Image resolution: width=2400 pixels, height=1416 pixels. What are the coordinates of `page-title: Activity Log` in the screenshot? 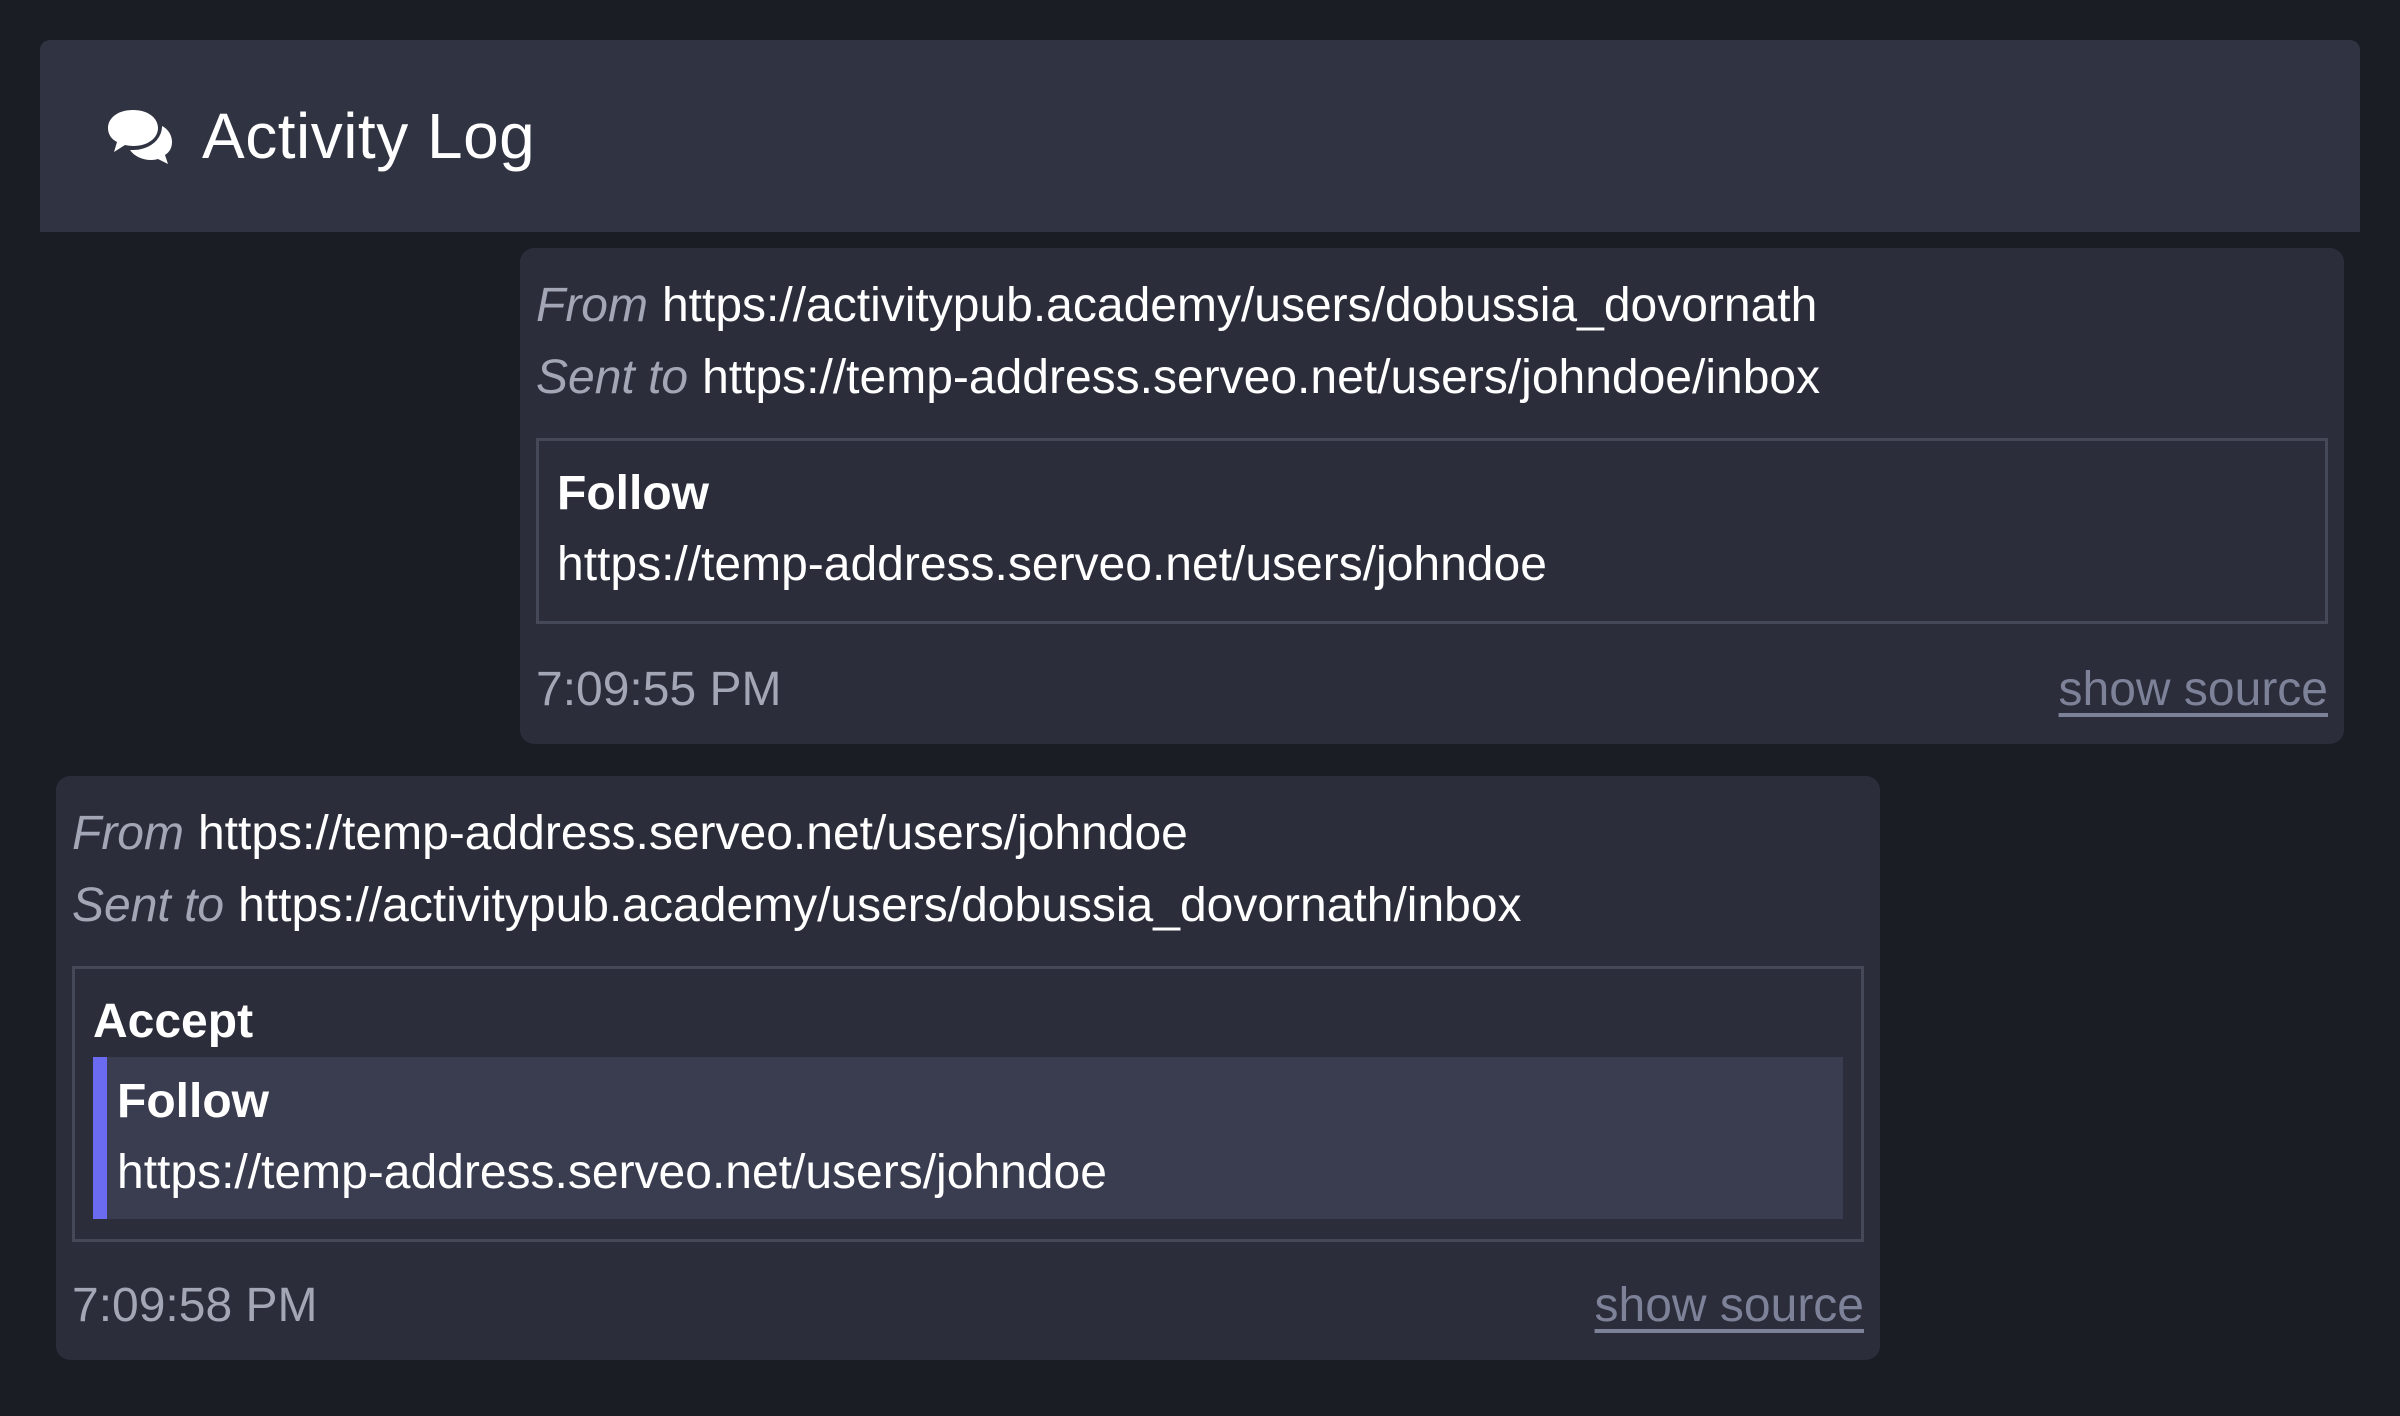 It's located at (369, 136).